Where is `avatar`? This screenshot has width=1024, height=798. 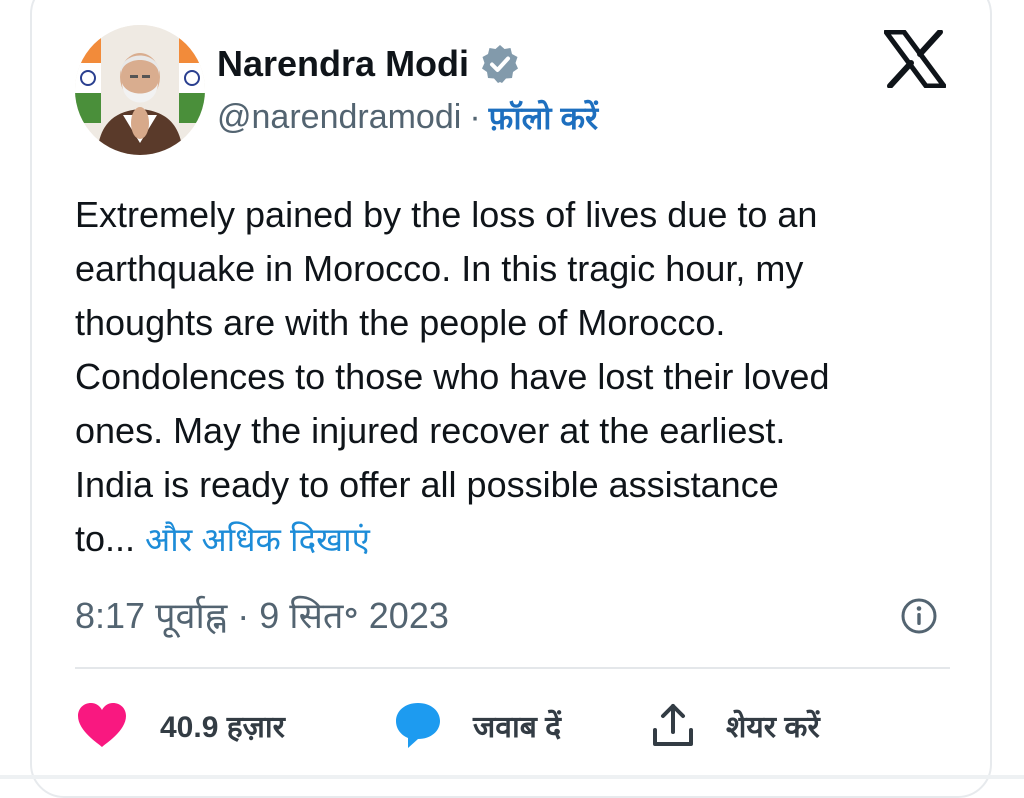 avatar is located at coordinates (140, 90).